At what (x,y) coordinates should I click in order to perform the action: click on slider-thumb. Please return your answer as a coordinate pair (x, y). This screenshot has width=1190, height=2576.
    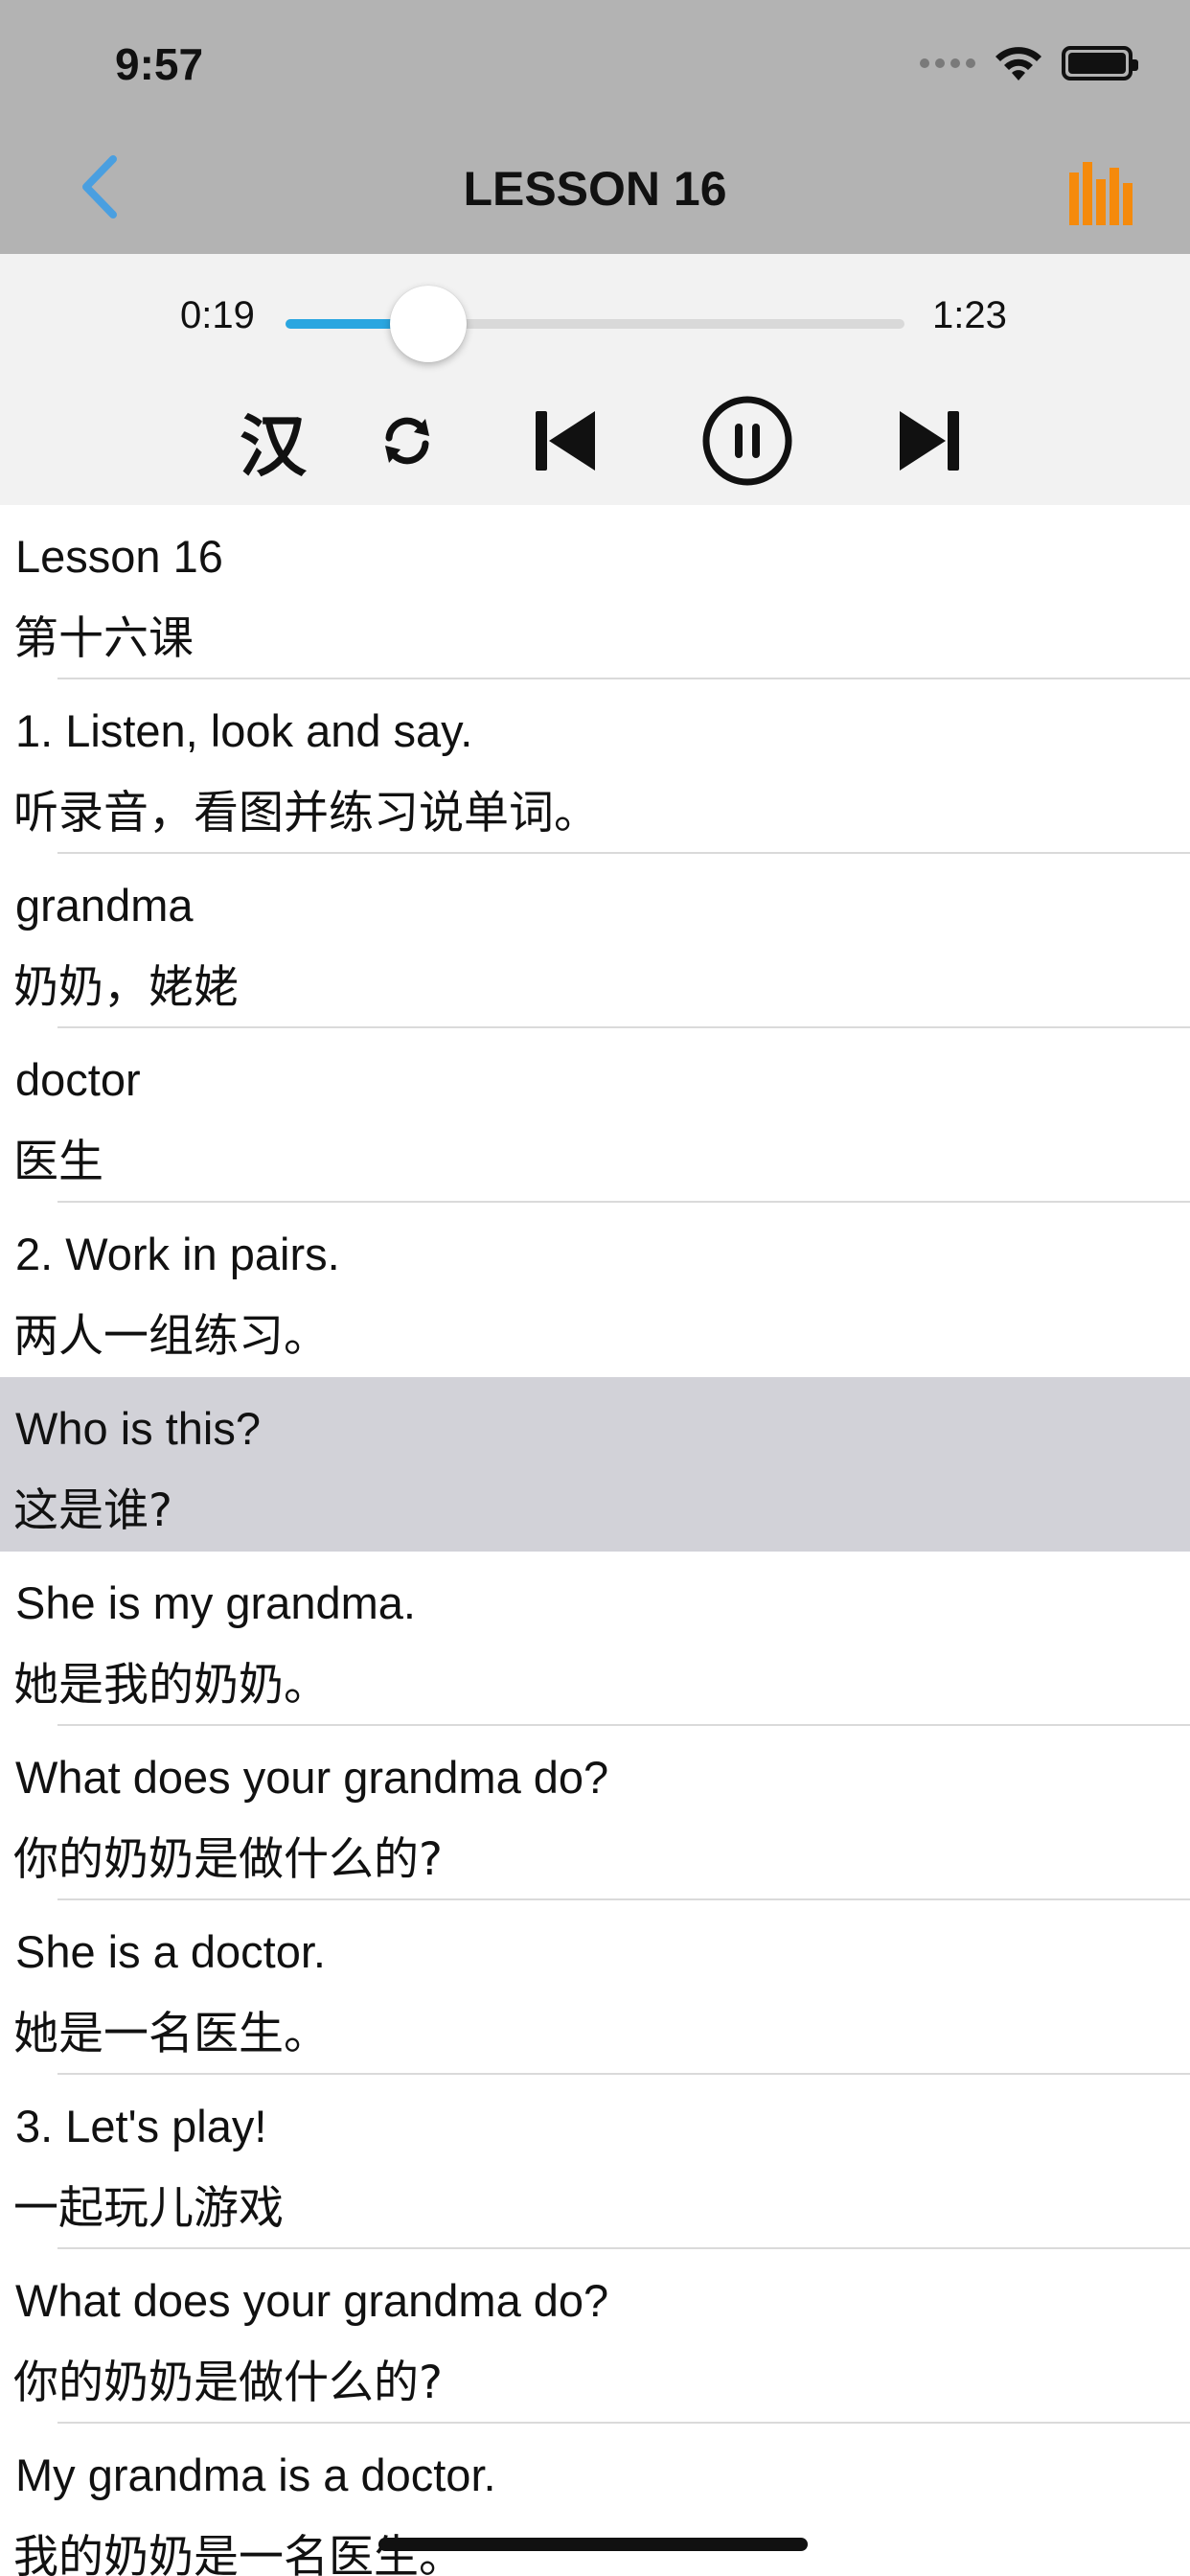
    Looking at the image, I should click on (428, 324).